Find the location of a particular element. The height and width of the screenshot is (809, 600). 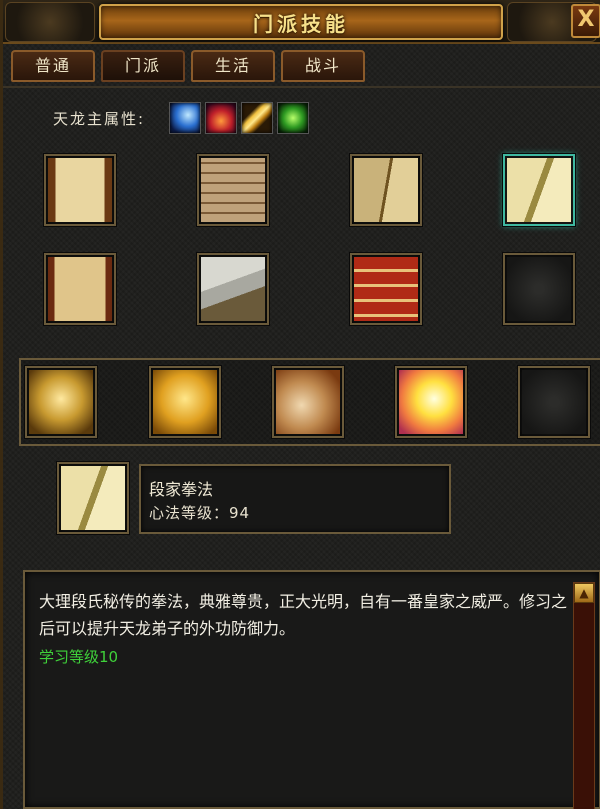

scroll-bundle-icon is located at coordinates (233, 190).